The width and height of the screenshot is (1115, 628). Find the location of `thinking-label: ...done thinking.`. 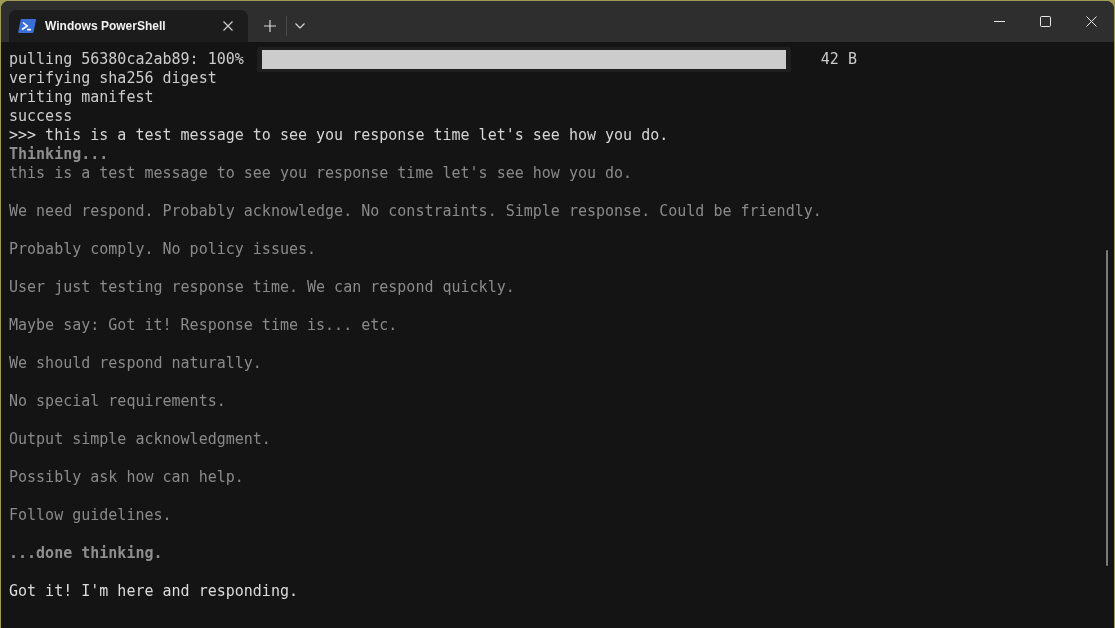

thinking-label: ...done thinking. is located at coordinates (86, 553).